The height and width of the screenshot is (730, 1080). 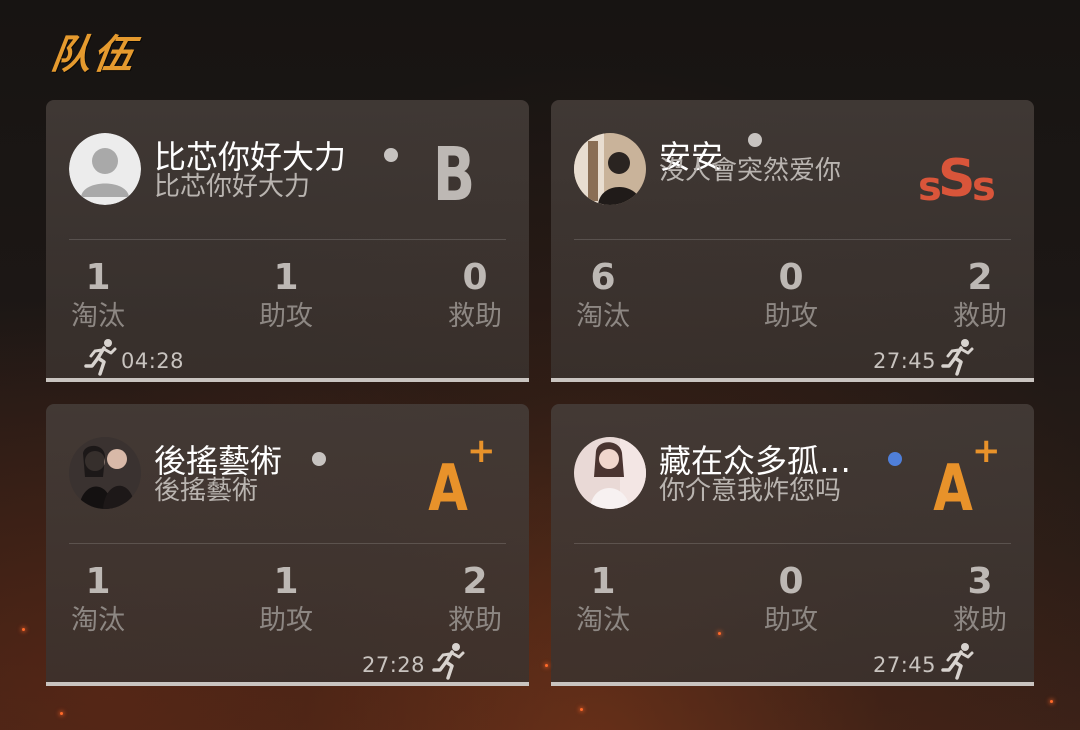 What do you see at coordinates (603, 277) in the screenshot?
I see `stat-value: 6` at bounding box center [603, 277].